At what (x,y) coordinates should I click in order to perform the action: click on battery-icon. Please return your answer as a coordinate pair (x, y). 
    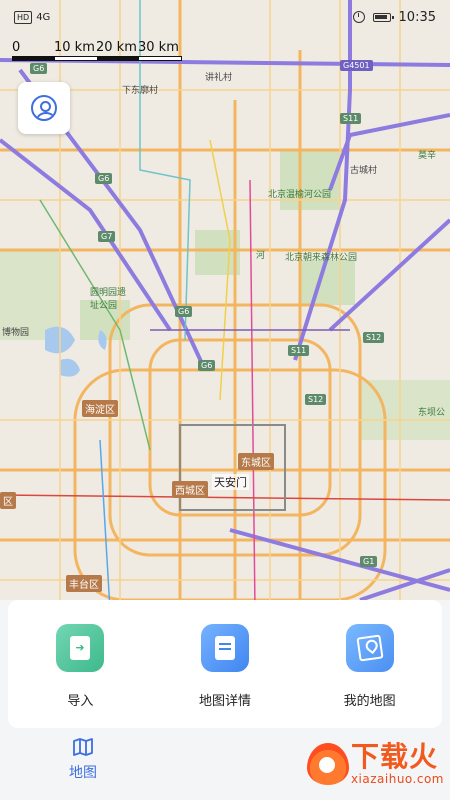
    Looking at the image, I should click on (383, 17).